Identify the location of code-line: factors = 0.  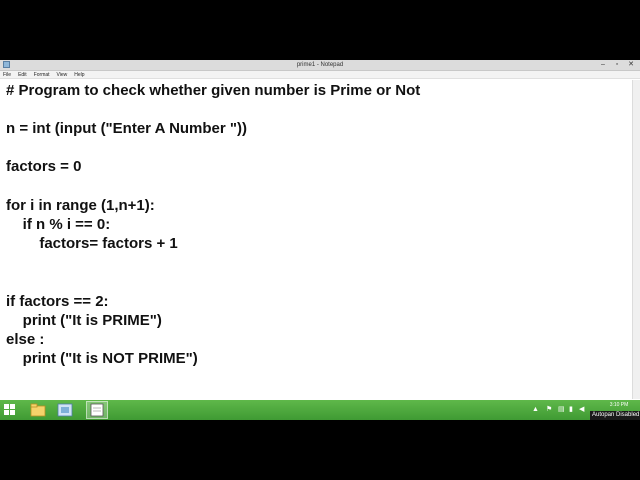
(44, 166).